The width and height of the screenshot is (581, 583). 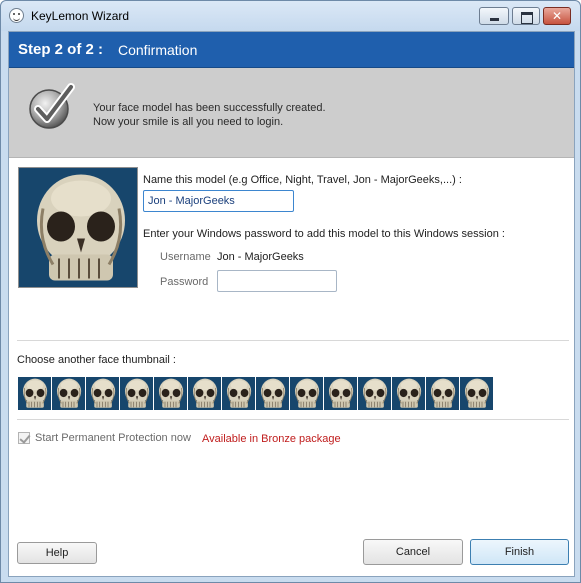 I want to click on title-bar: KeyLemon Wizard ✕, so click(x=290, y=16).